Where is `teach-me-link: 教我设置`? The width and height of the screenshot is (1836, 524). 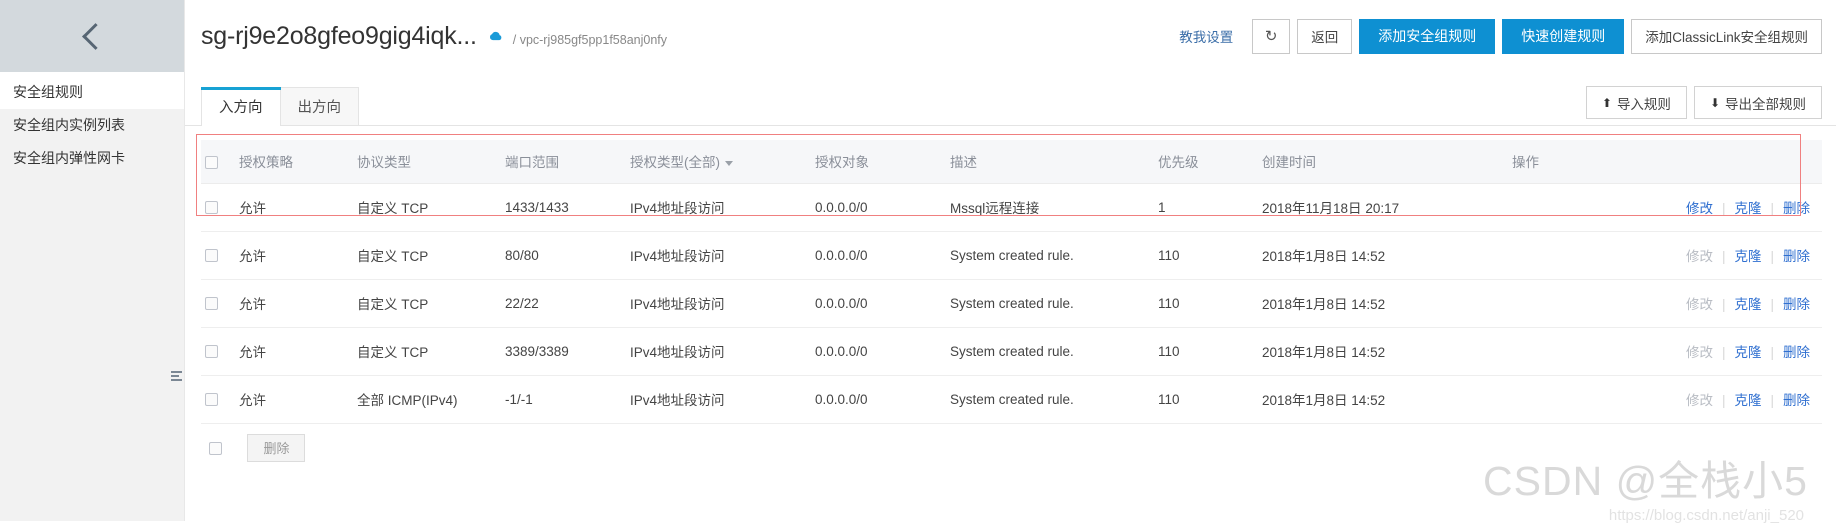
teach-me-link: 教我设置 is located at coordinates (1206, 36).